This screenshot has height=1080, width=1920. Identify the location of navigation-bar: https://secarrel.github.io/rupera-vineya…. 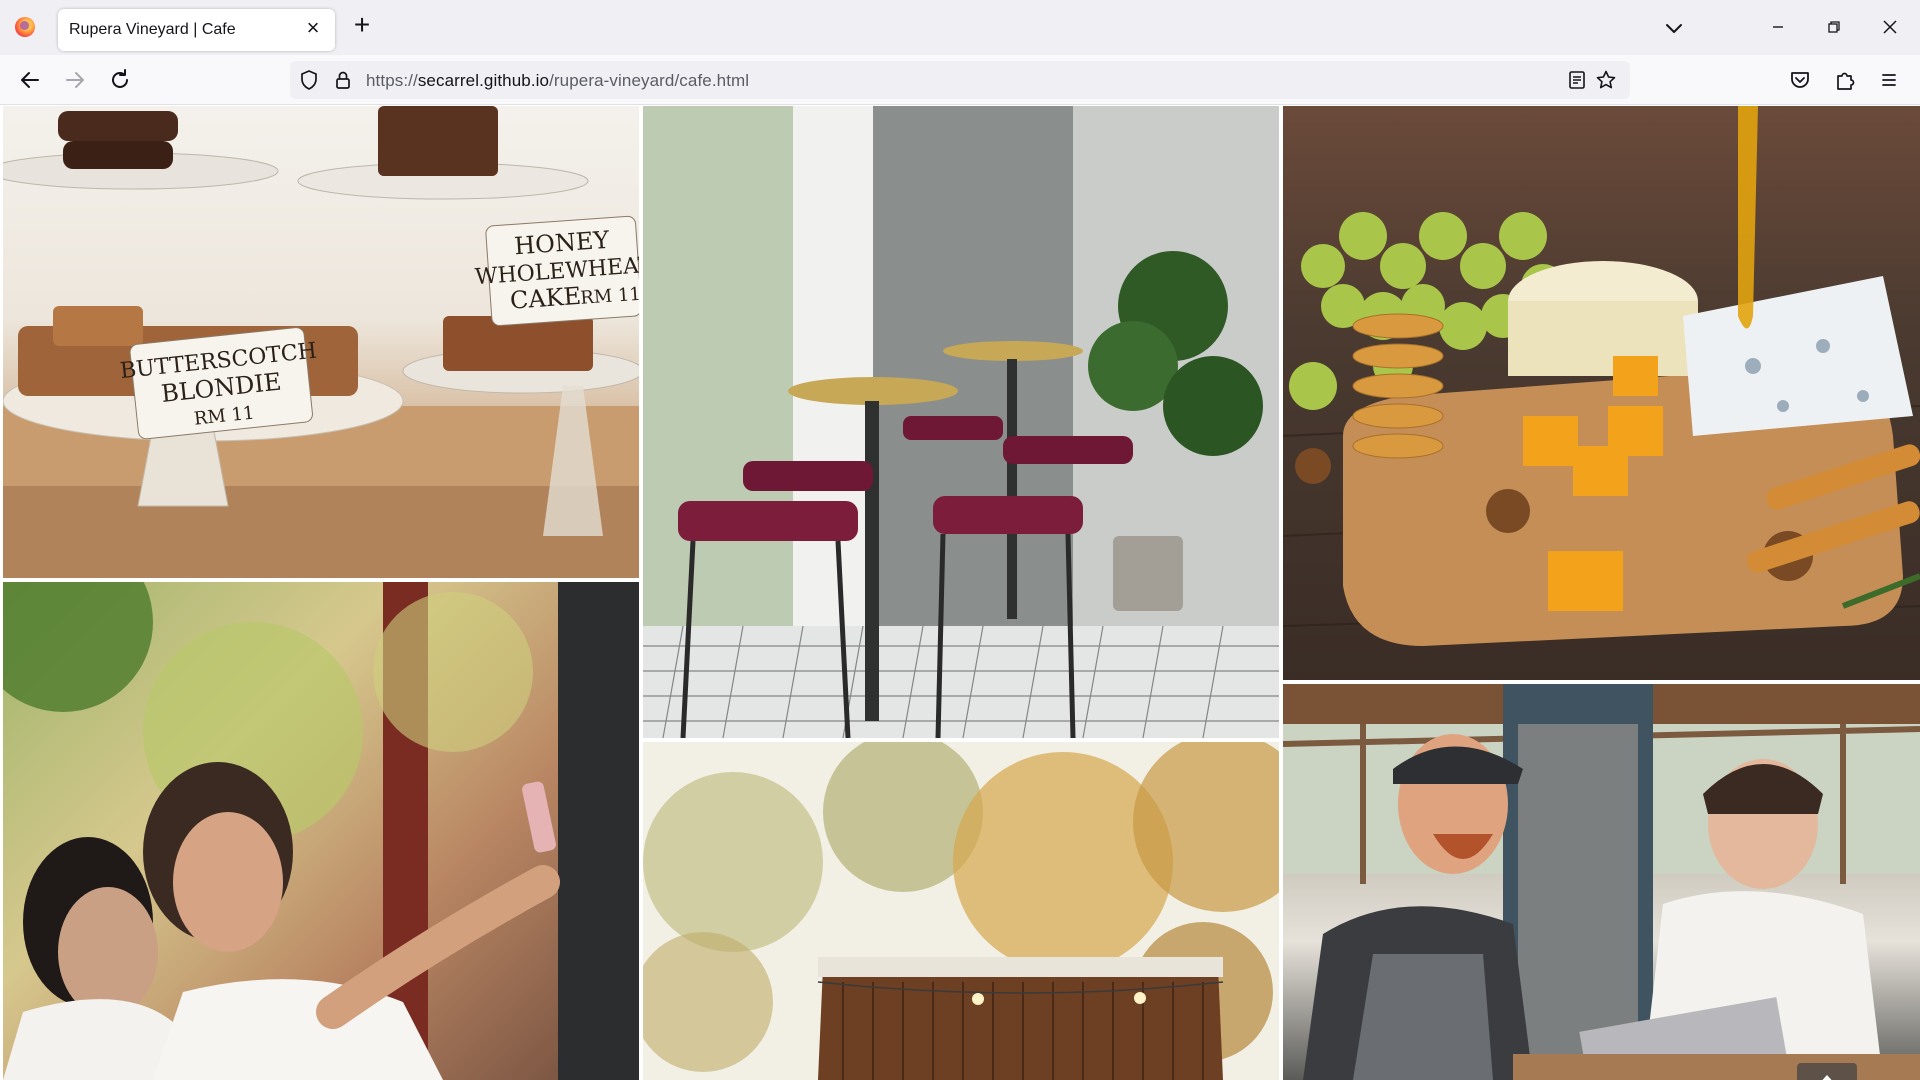
(960, 80).